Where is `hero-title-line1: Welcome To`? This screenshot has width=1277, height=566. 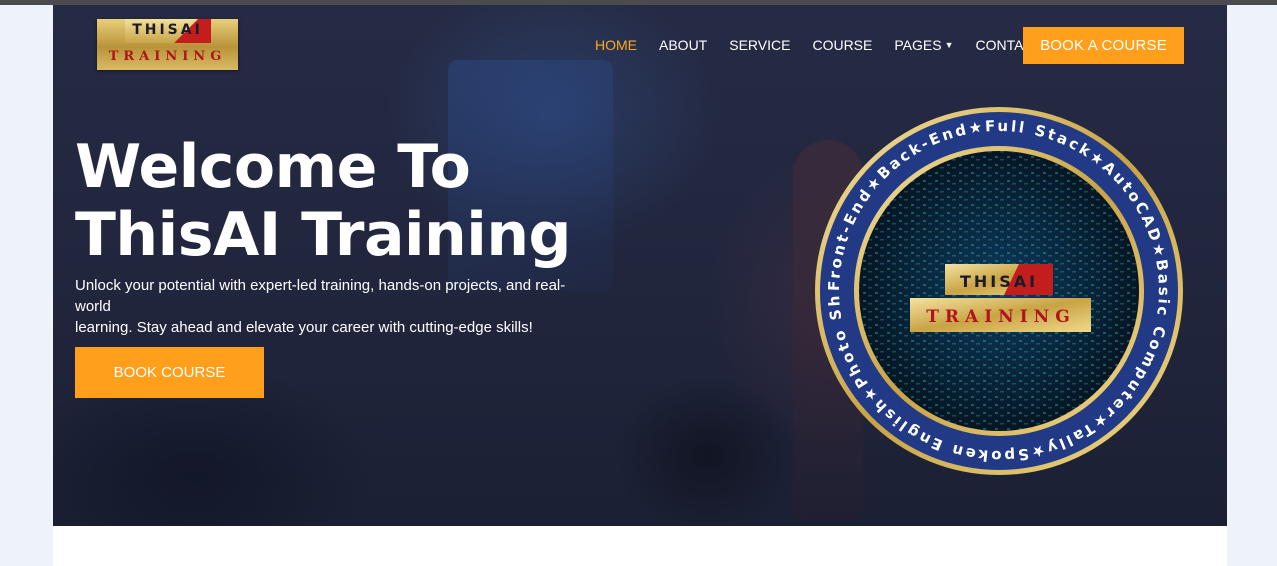 hero-title-line1: Welcome To is located at coordinates (273, 167).